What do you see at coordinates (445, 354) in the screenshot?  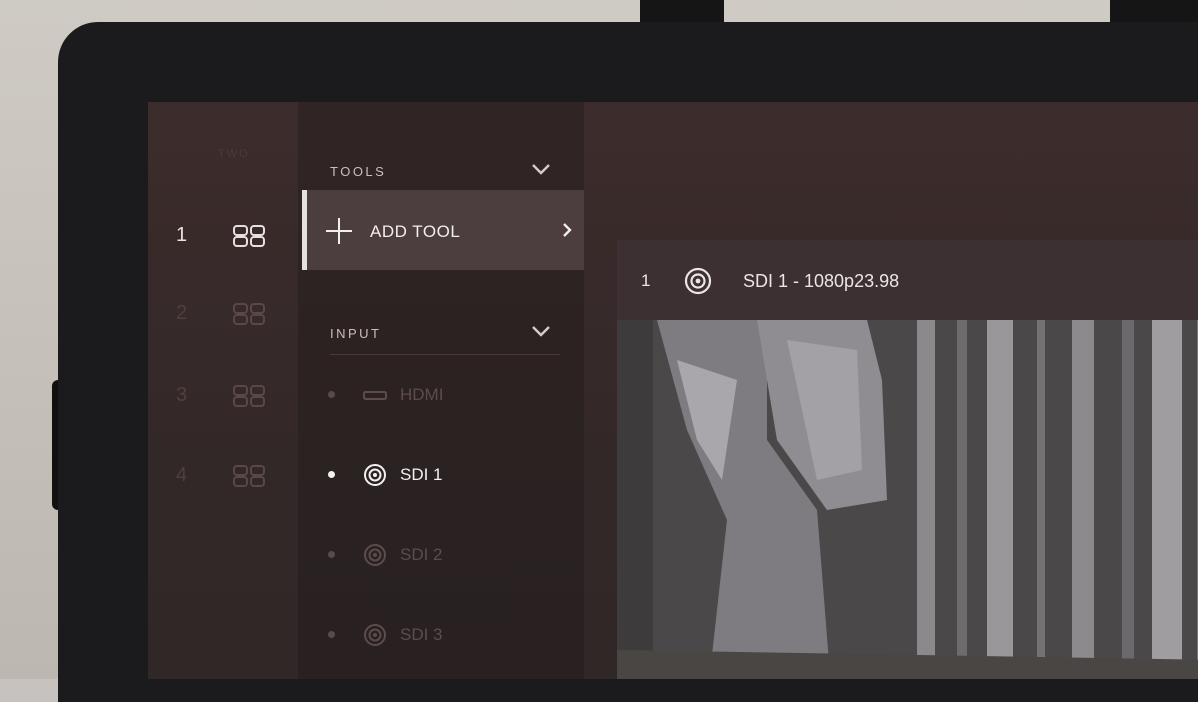 I see `section-divider` at bounding box center [445, 354].